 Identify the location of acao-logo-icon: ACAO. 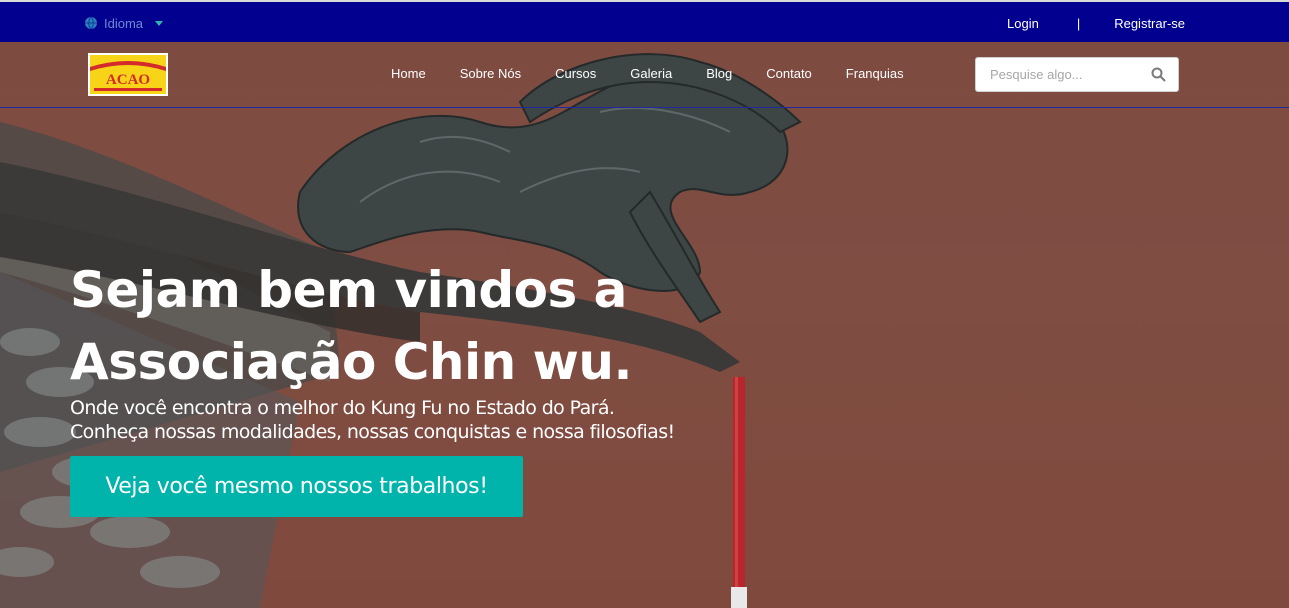
(128, 74).